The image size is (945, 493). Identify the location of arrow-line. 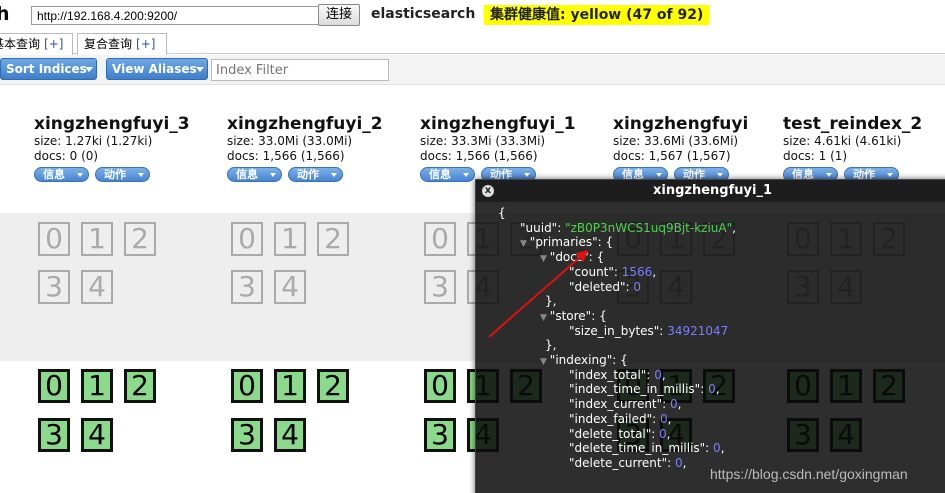
(538, 294).